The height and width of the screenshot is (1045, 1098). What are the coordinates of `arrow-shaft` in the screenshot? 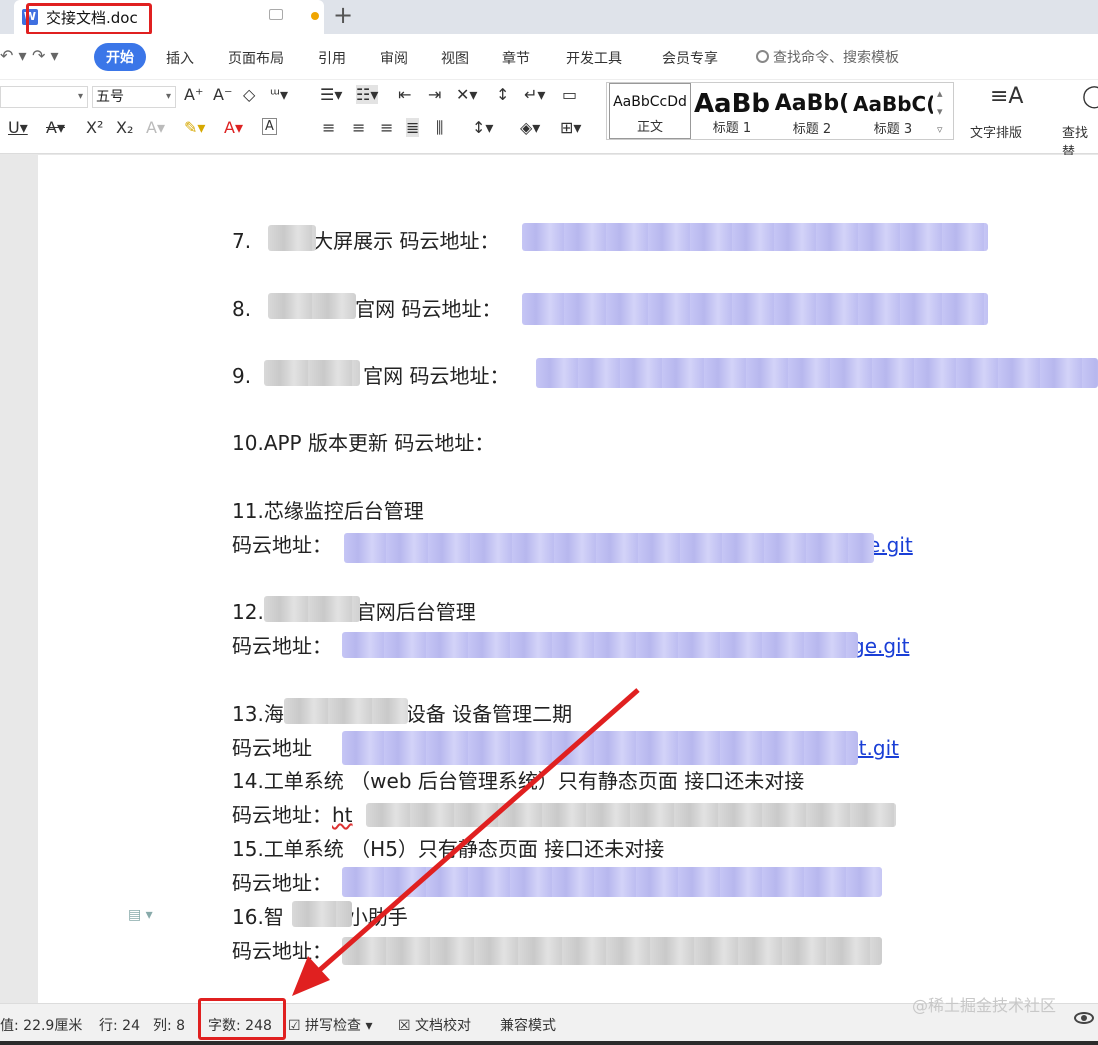 It's located at (472, 836).